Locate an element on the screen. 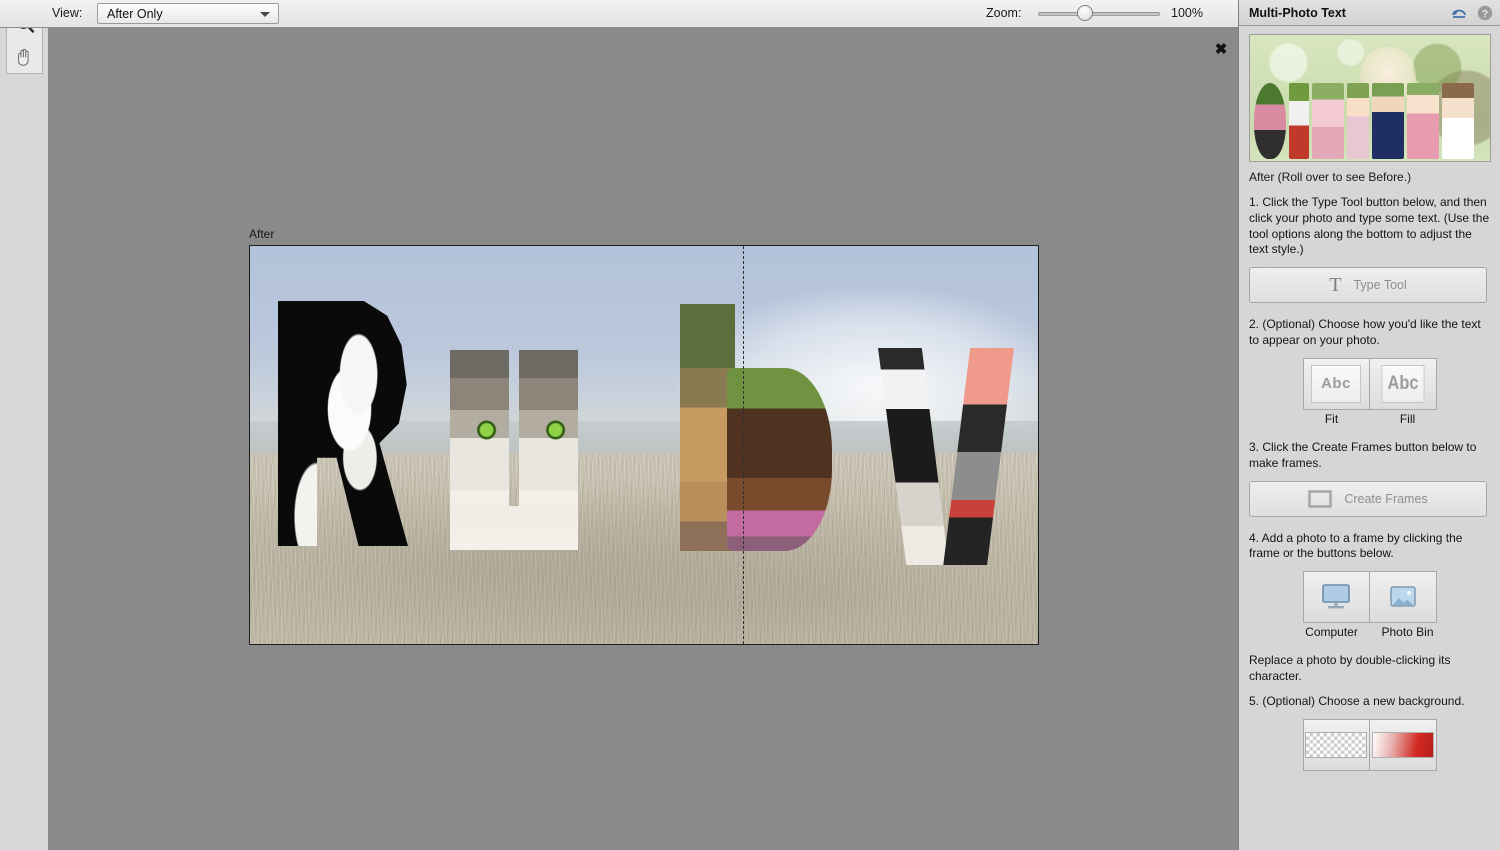 This screenshot has width=1500, height=850. letter-frame-r is located at coordinates (343, 423).